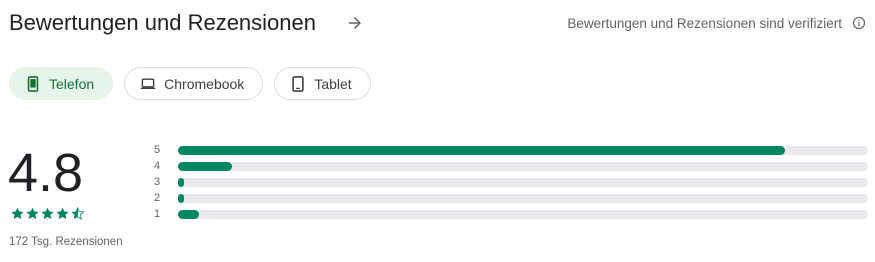  What do you see at coordinates (157, 214) in the screenshot?
I see `rating-bar-label: 1` at bounding box center [157, 214].